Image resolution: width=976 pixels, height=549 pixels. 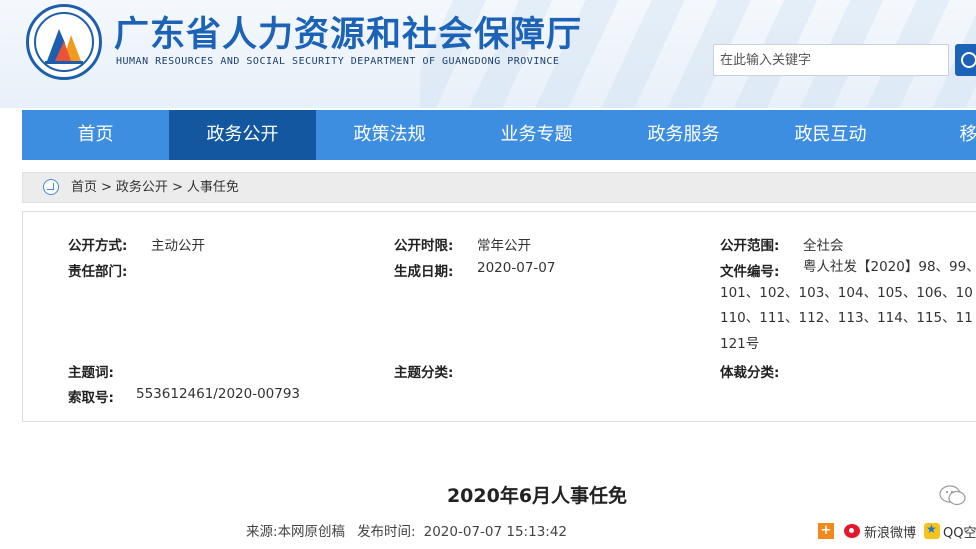 What do you see at coordinates (495, 532) in the screenshot?
I see `publish-time: 2020-07-07 15:13:42` at bounding box center [495, 532].